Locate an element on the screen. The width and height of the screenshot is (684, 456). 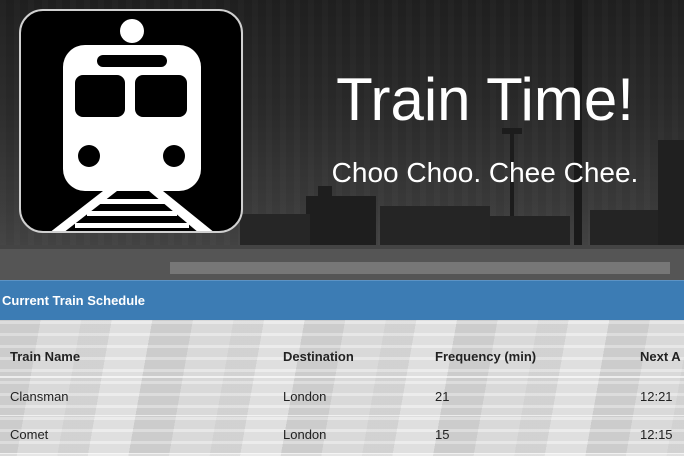
cell-frequency: 15 is located at coordinates (527, 434).